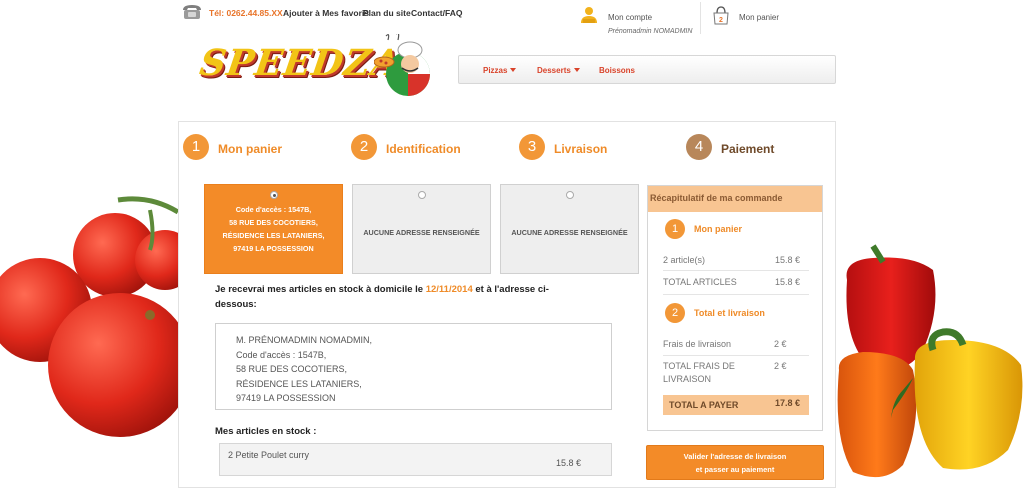  I want to click on stock-item-name: 2 Petite Poulet curry, so click(269, 455).